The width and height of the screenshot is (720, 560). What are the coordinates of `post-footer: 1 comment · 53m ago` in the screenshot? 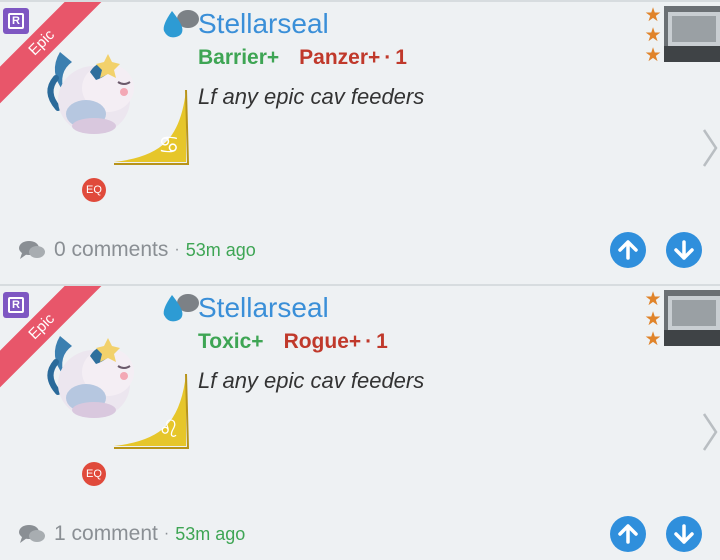 It's located at (131, 534).